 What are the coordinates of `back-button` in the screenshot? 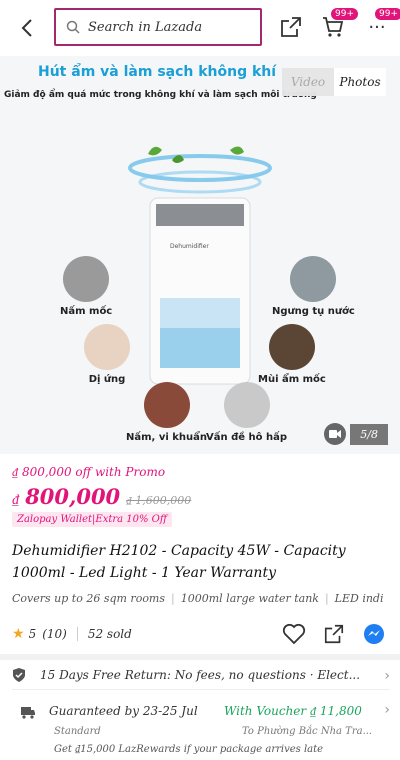 It's located at (27, 28).